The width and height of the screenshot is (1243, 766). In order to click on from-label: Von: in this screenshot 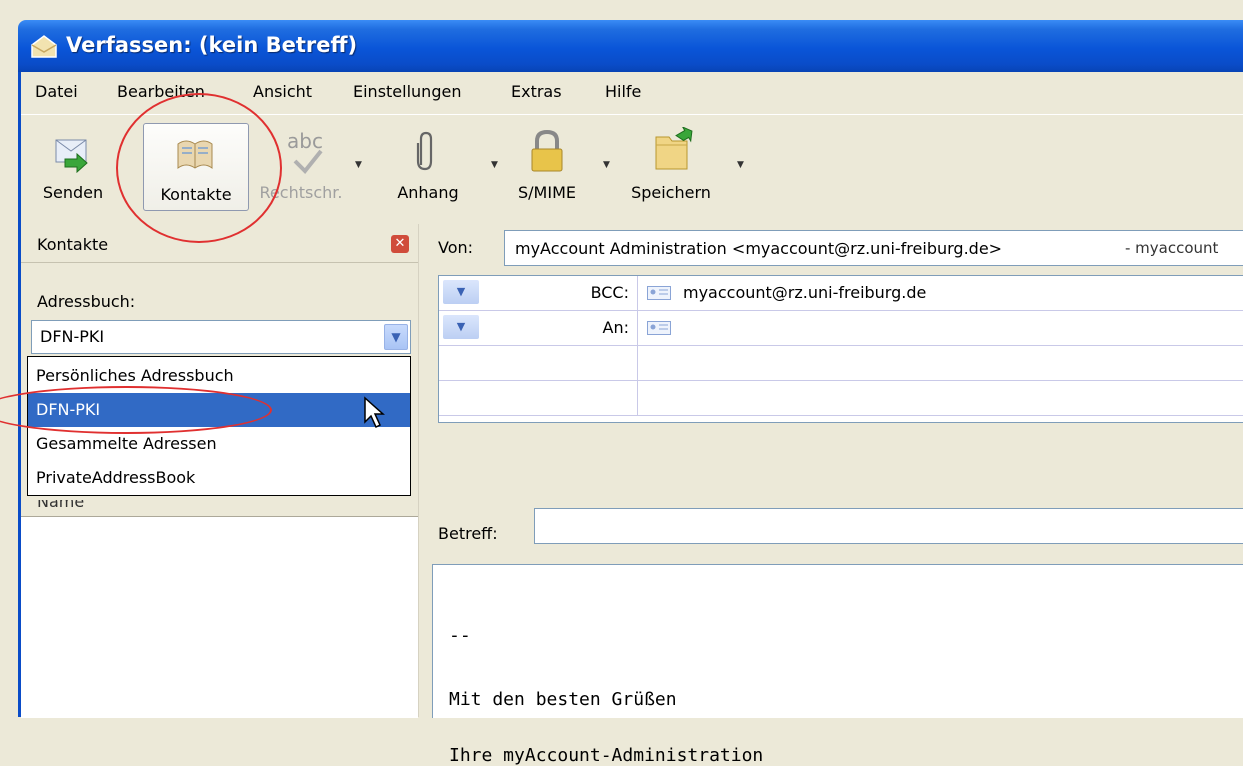, I will do `click(456, 247)`.